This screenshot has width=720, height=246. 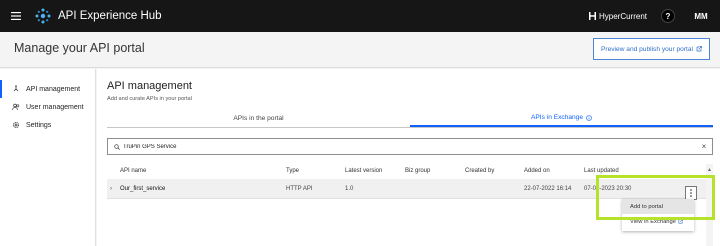 What do you see at coordinates (39, 125) in the screenshot?
I see `sidebar-item-label: Settings` at bounding box center [39, 125].